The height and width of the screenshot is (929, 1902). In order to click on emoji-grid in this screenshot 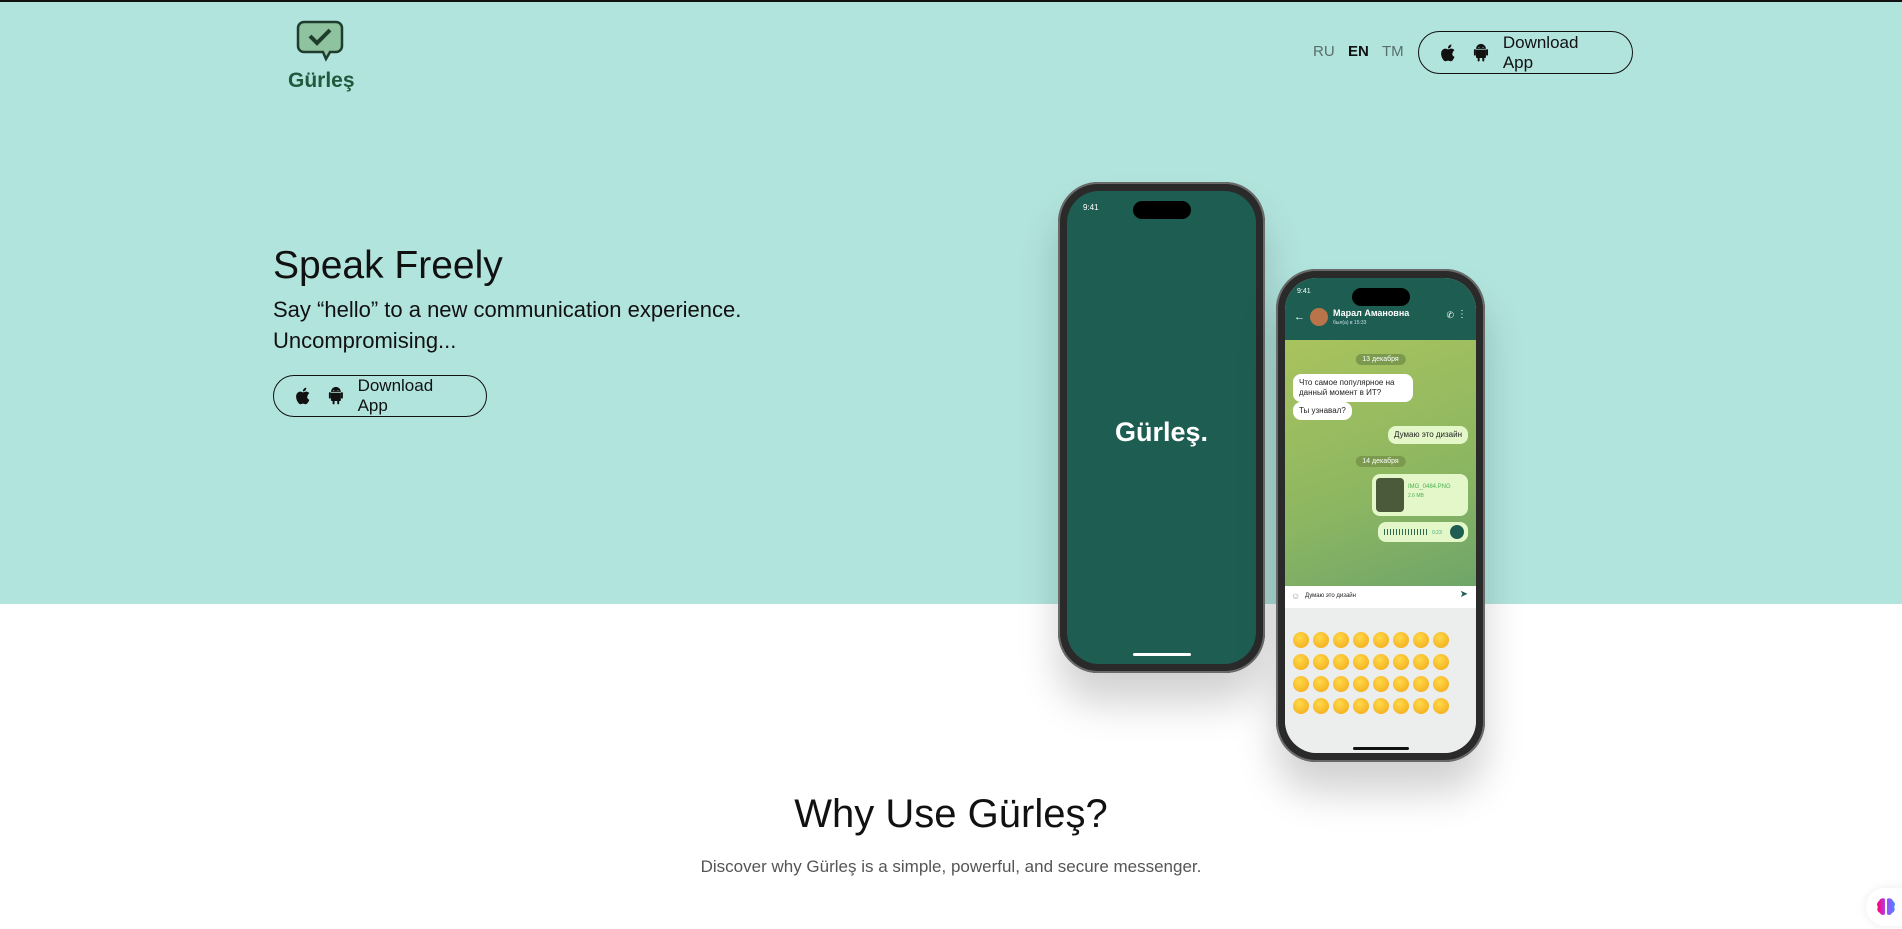, I will do `click(1371, 673)`.